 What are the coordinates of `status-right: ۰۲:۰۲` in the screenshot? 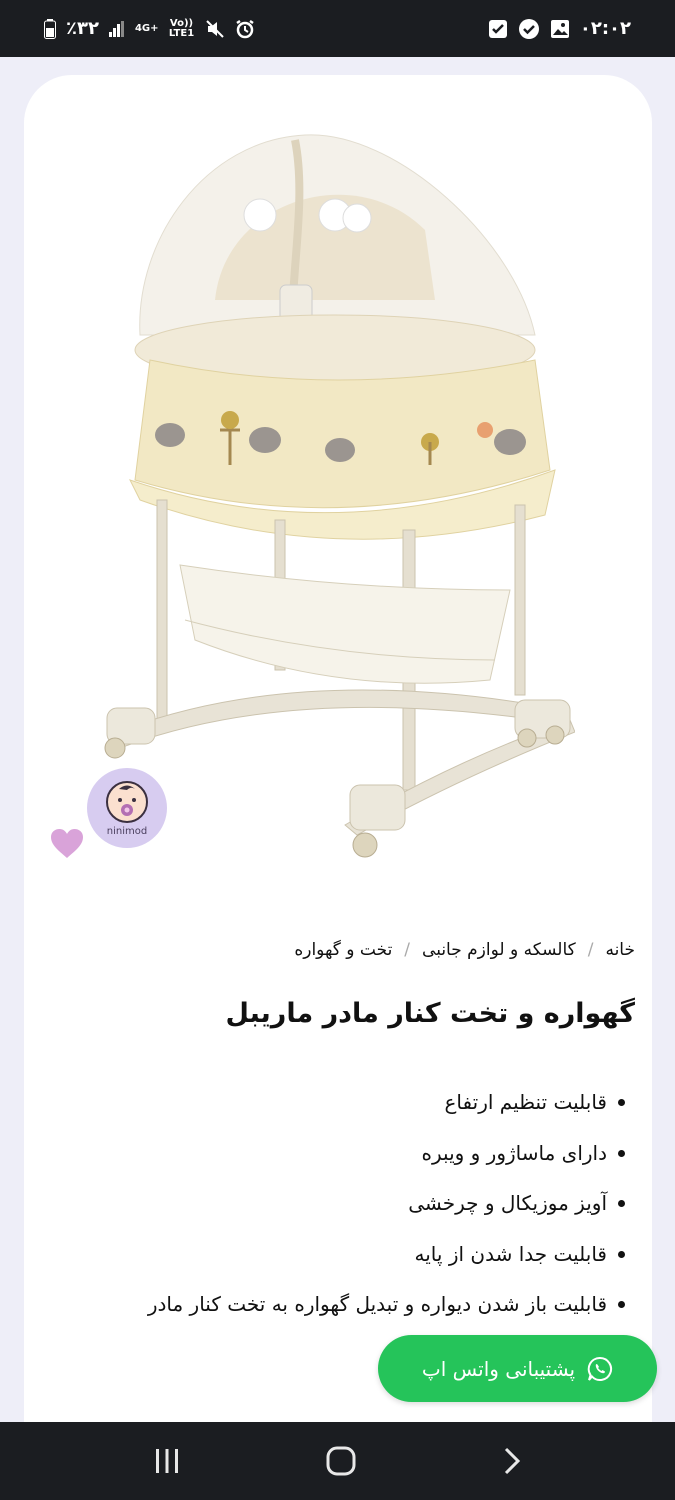 It's located at (559, 29).